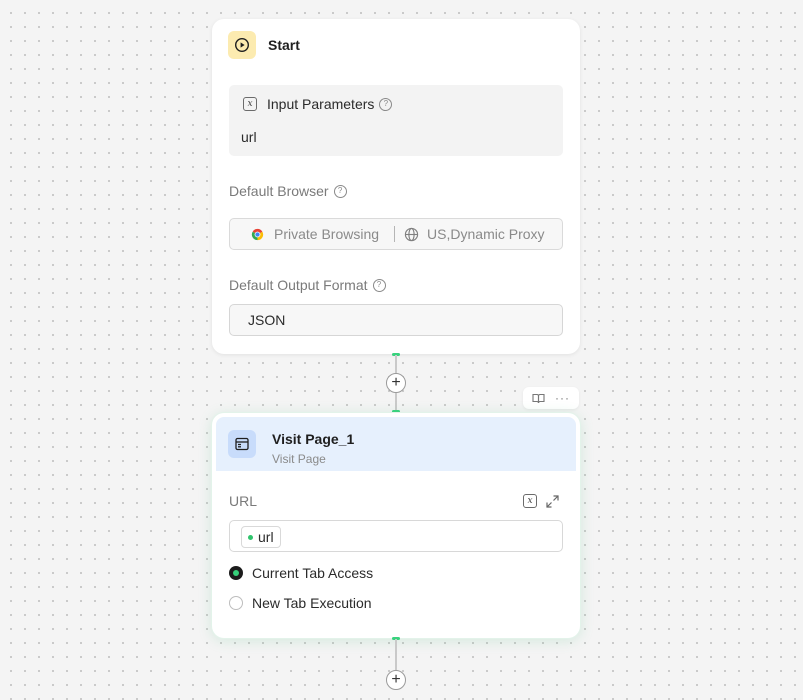 This screenshot has width=803, height=700. I want to click on start-node-header: Start, so click(264, 45).